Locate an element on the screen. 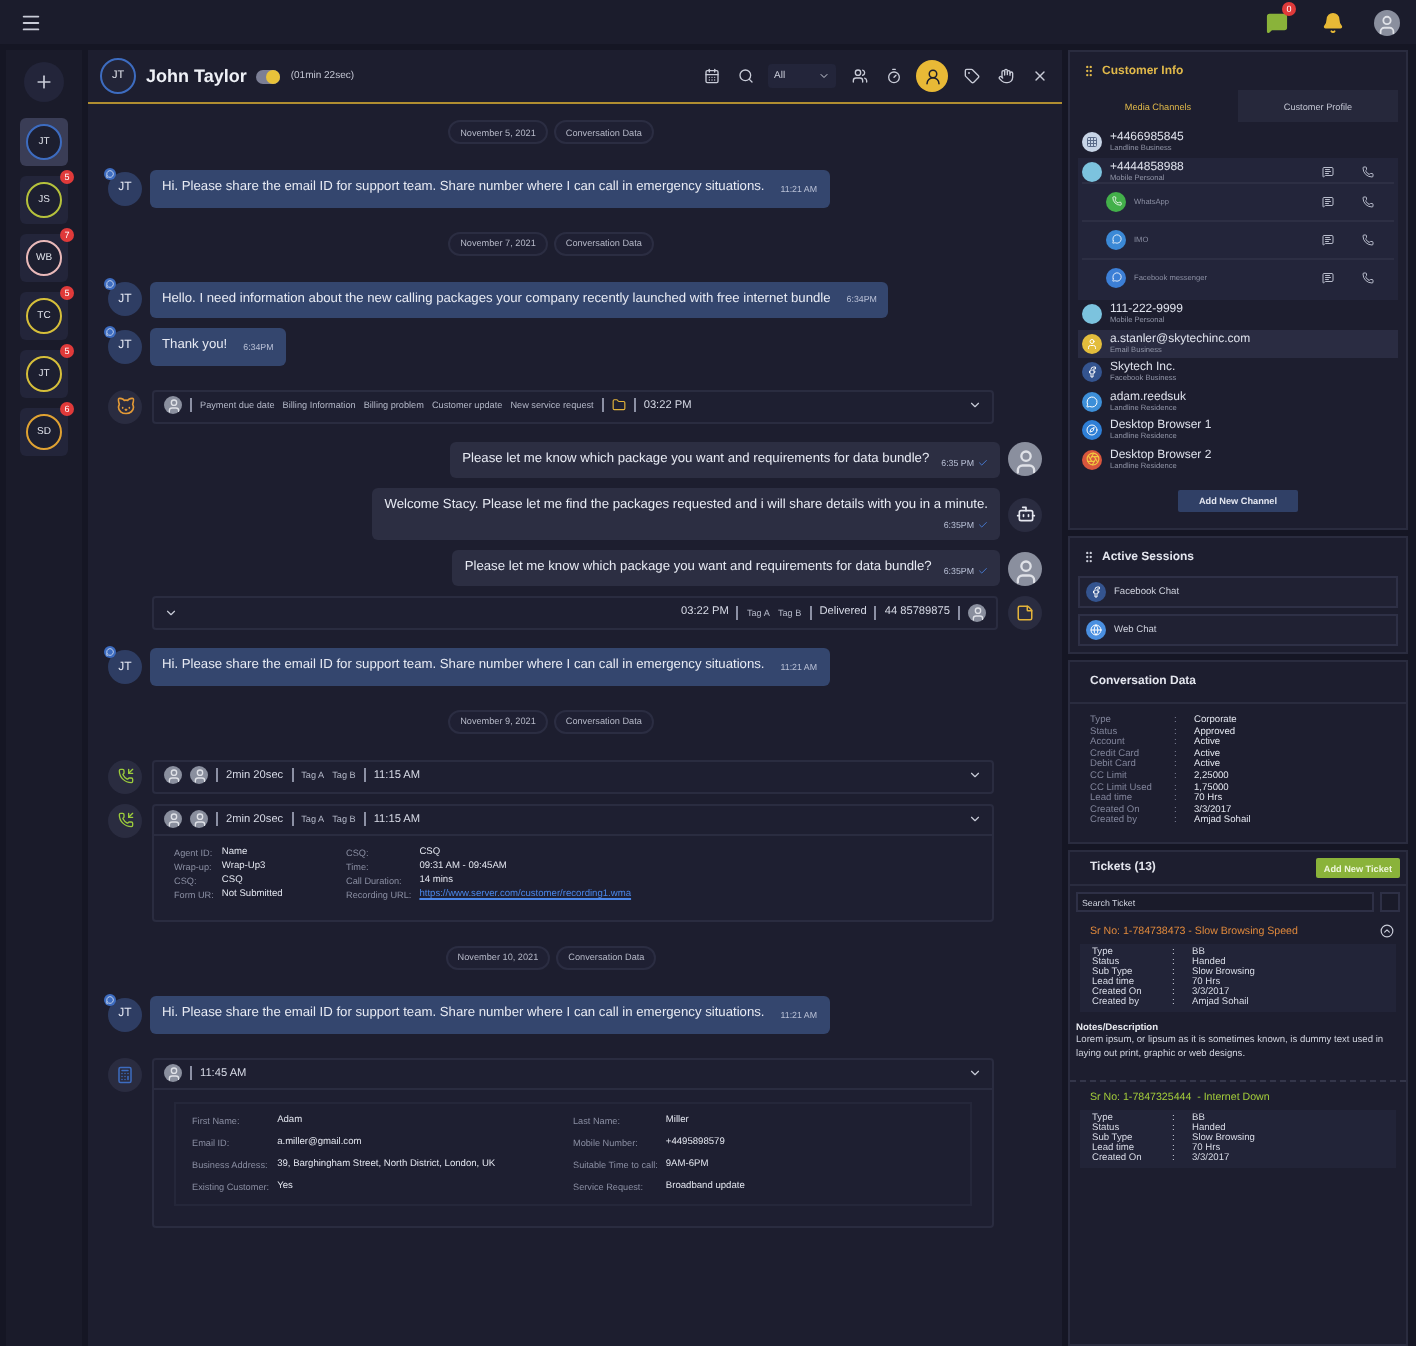 Image resolution: width=1416 pixels, height=1346 pixels. menu-icon is located at coordinates (30, 22).